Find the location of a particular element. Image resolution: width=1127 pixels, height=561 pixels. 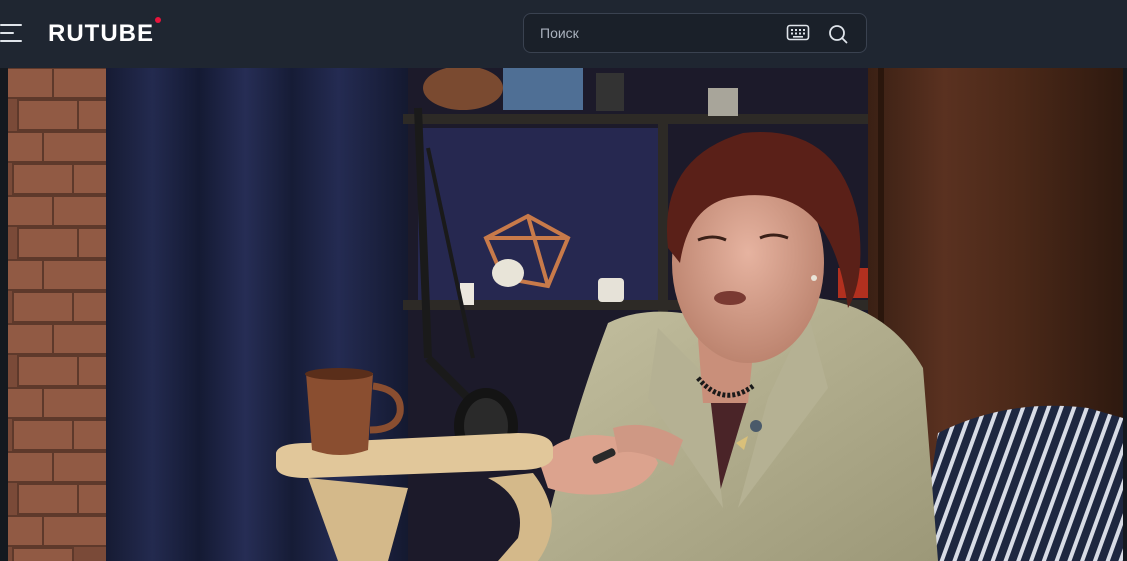

search-icon is located at coordinates (838, 34).